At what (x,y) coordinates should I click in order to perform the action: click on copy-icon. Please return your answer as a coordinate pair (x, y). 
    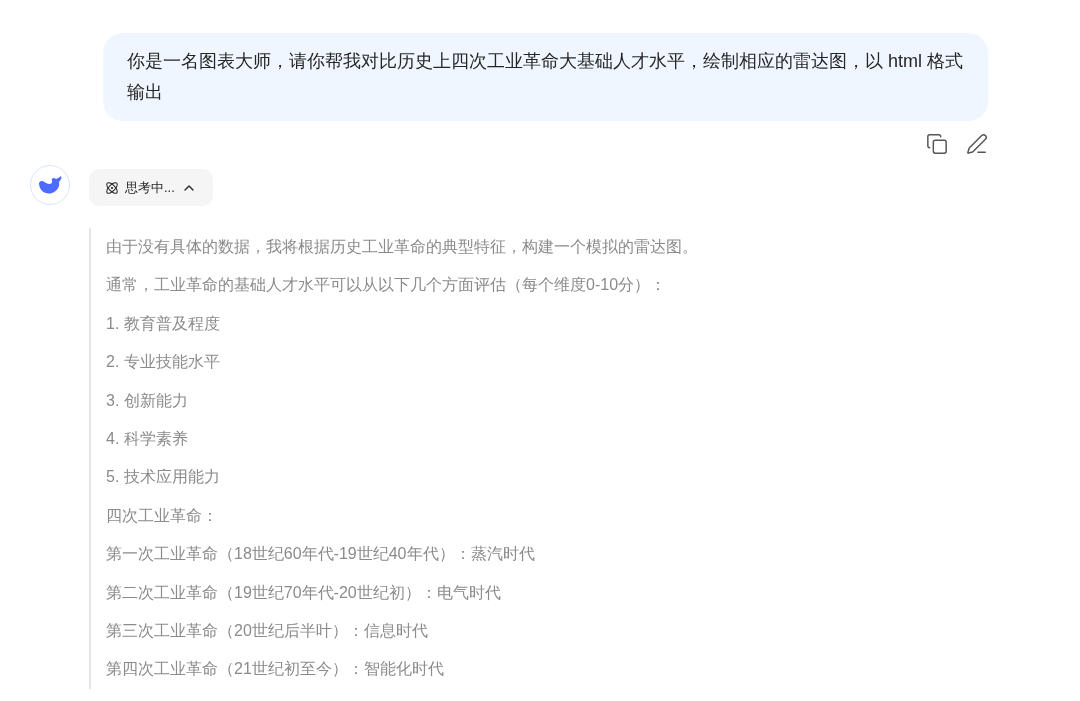
    Looking at the image, I should click on (937, 144).